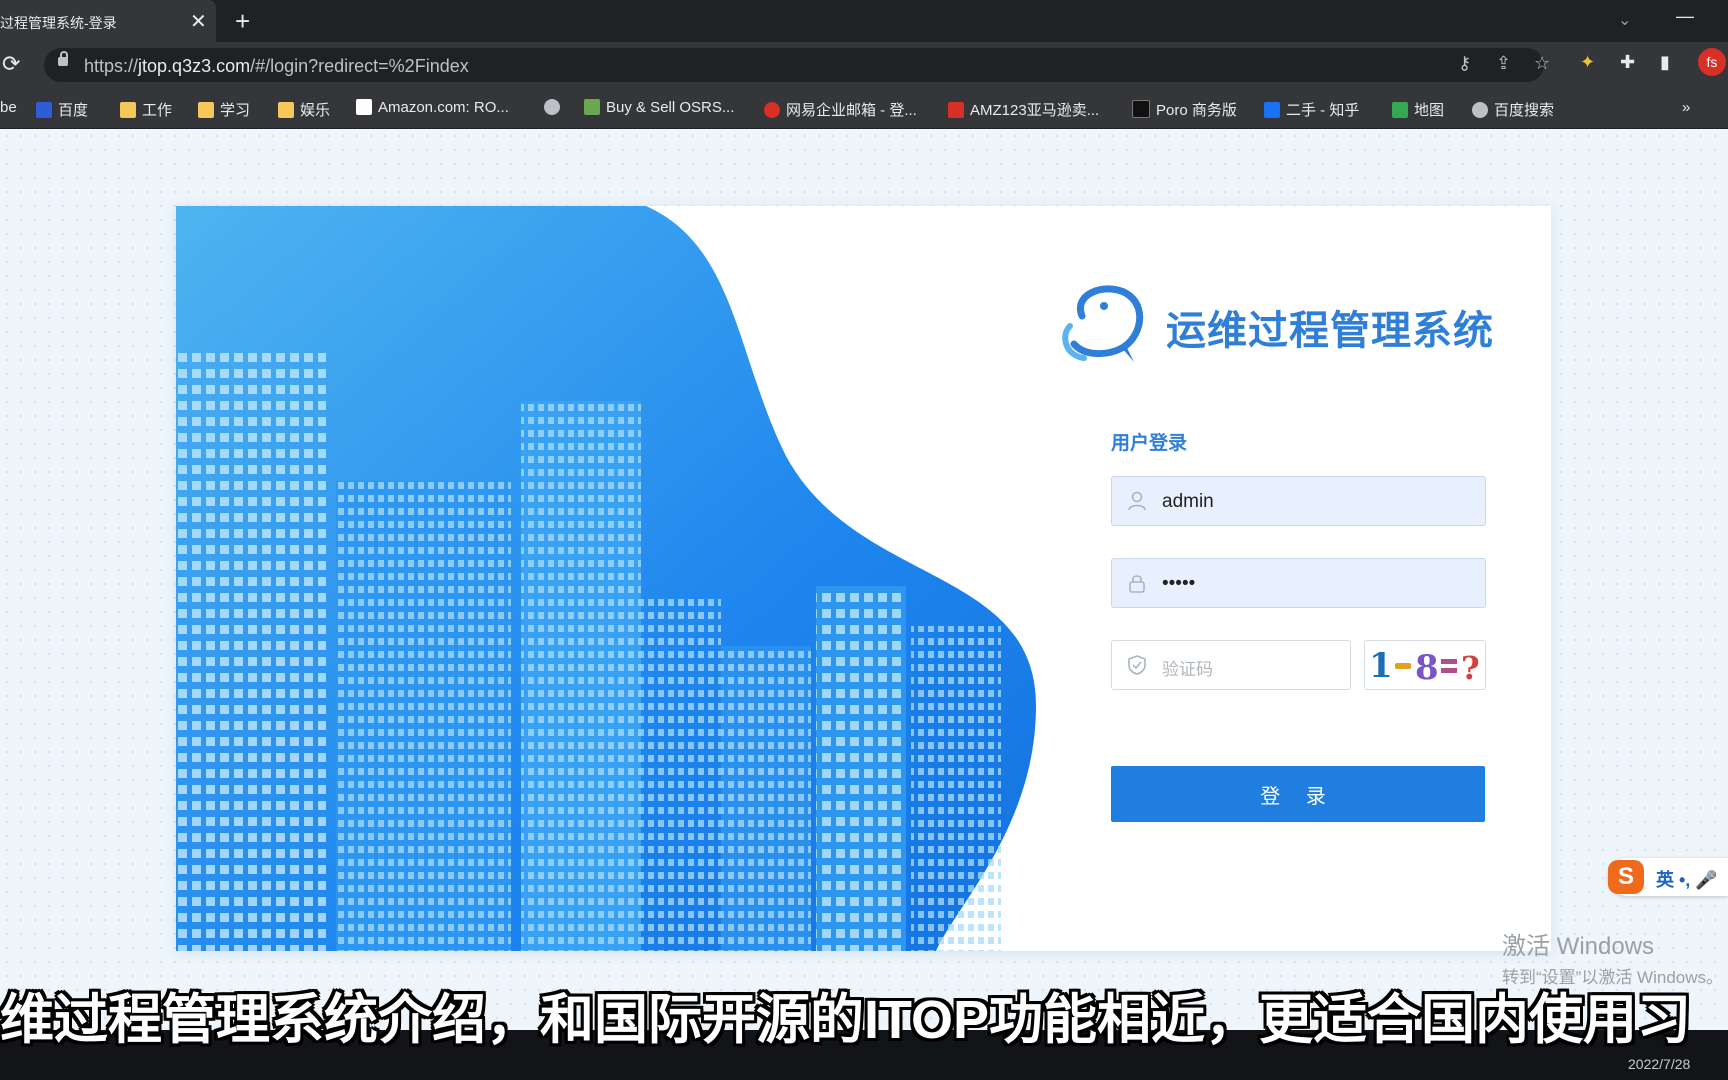 The width and height of the screenshot is (1728, 1080). What do you see at coordinates (1187, 669) in the screenshot?
I see `captcha-placeholder: 验证码` at bounding box center [1187, 669].